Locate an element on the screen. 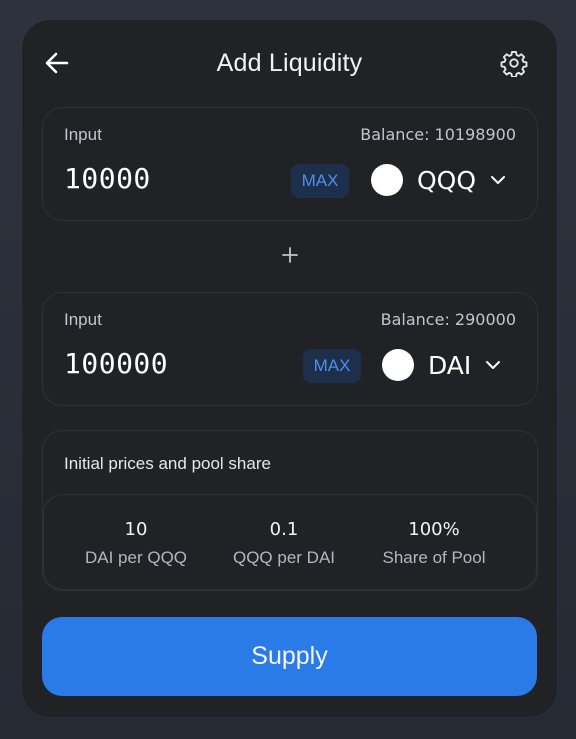  stat-value: 100% is located at coordinates (434, 529).